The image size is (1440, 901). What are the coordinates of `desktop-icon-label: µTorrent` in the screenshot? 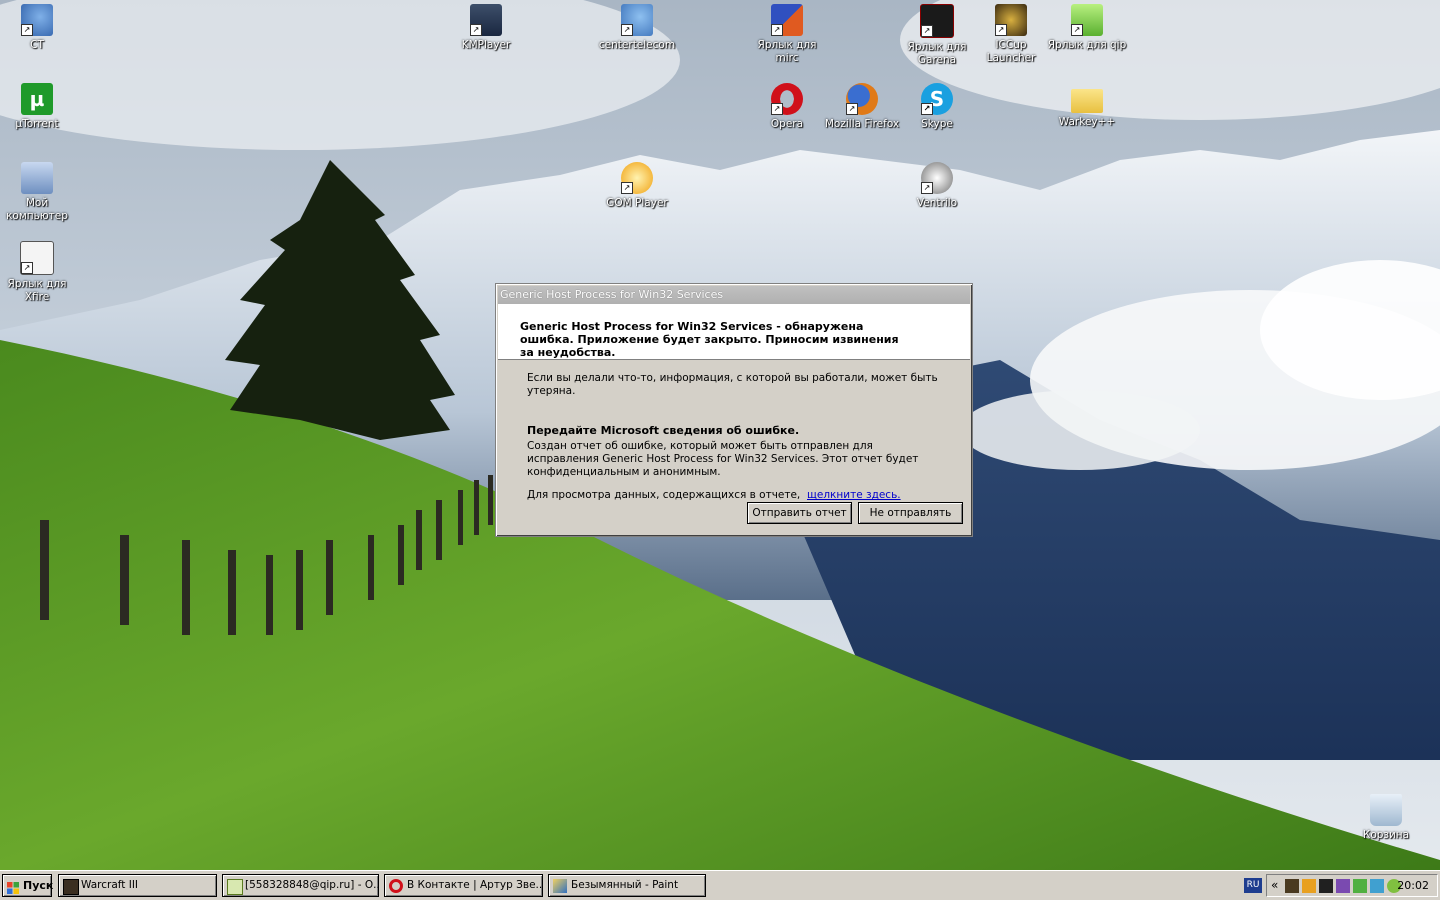 It's located at (37, 124).